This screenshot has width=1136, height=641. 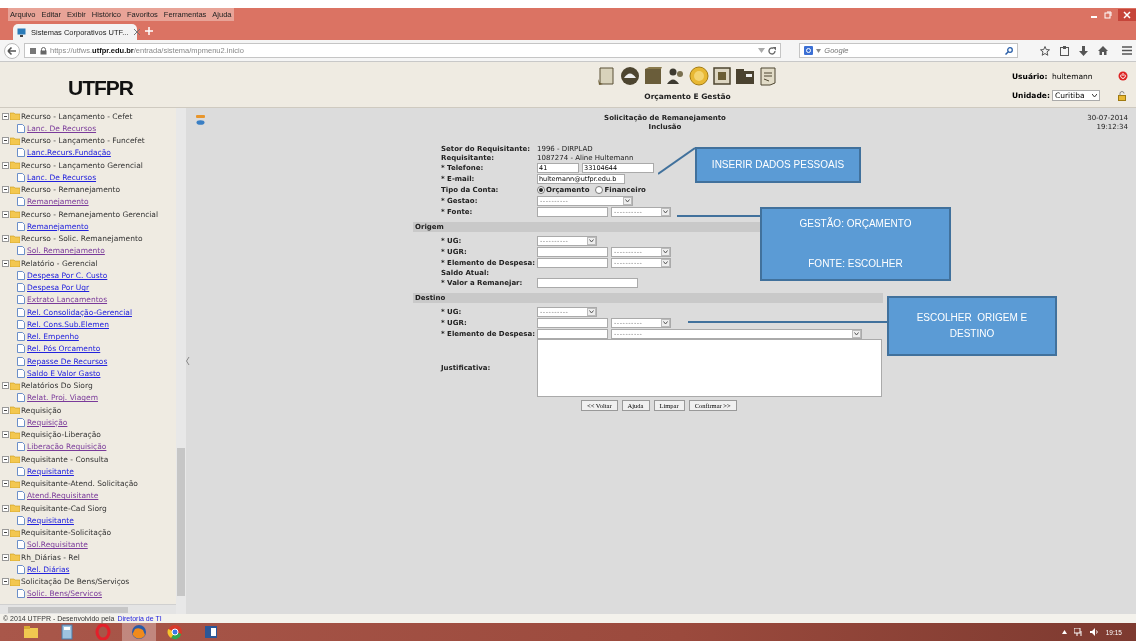 I want to click on collapse-handle-icon, so click(x=188, y=361).